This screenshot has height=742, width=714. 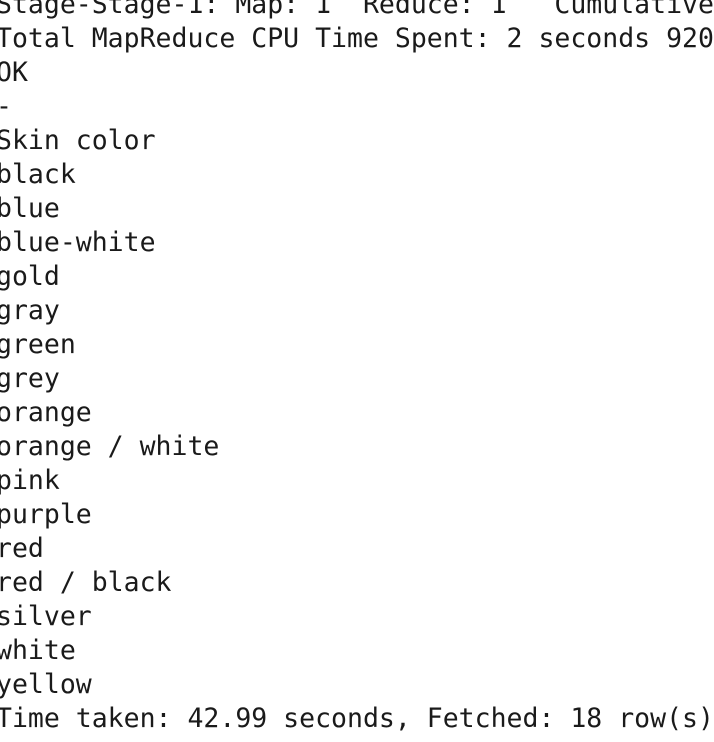 What do you see at coordinates (30, 208) in the screenshot?
I see `output-line: blue` at bounding box center [30, 208].